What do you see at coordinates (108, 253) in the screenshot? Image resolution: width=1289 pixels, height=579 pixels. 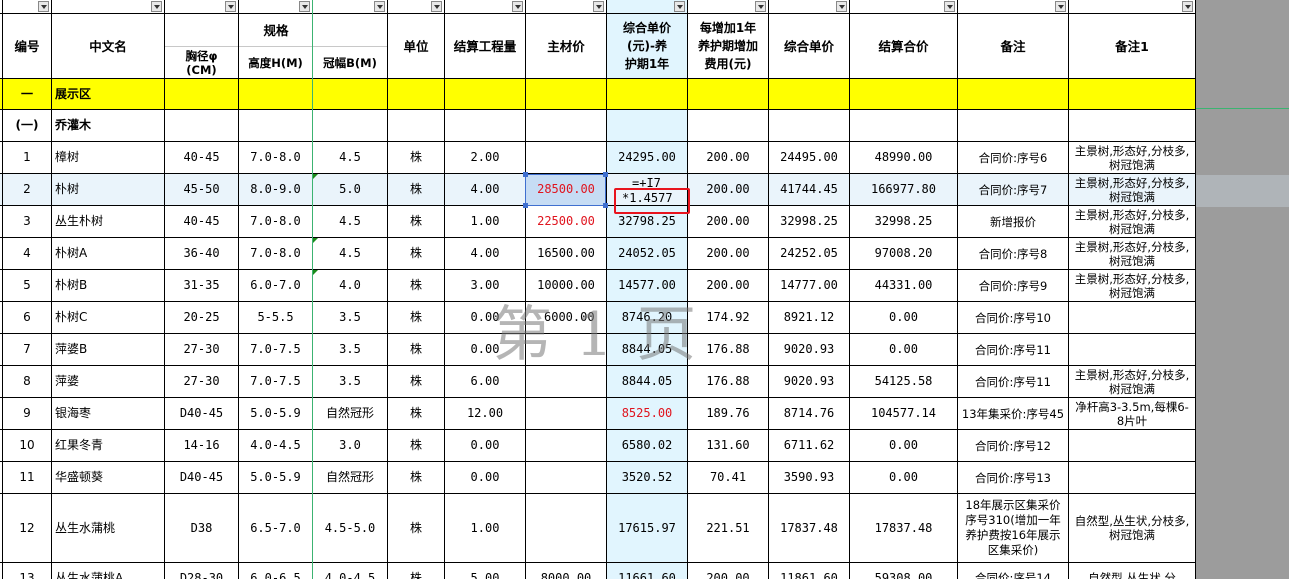 I see `cell-name: 朴树A` at bounding box center [108, 253].